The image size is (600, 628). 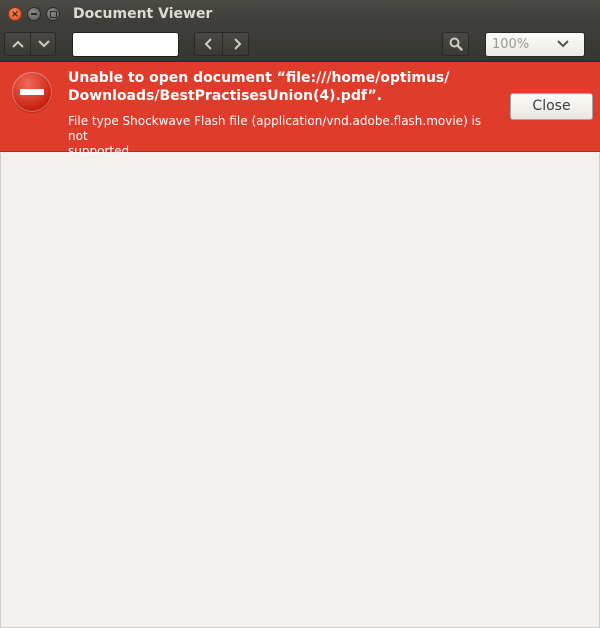 I want to click on page-number-input, so click(x=125, y=44).